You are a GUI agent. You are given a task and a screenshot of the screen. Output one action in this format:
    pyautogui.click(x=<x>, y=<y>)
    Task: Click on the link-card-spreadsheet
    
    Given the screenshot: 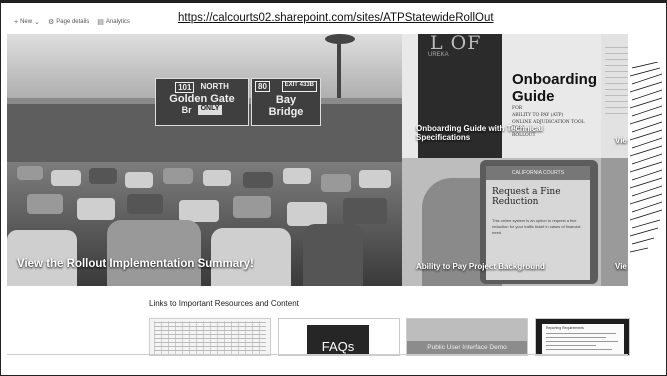 What is the action you would take?
    pyautogui.click(x=210, y=337)
    